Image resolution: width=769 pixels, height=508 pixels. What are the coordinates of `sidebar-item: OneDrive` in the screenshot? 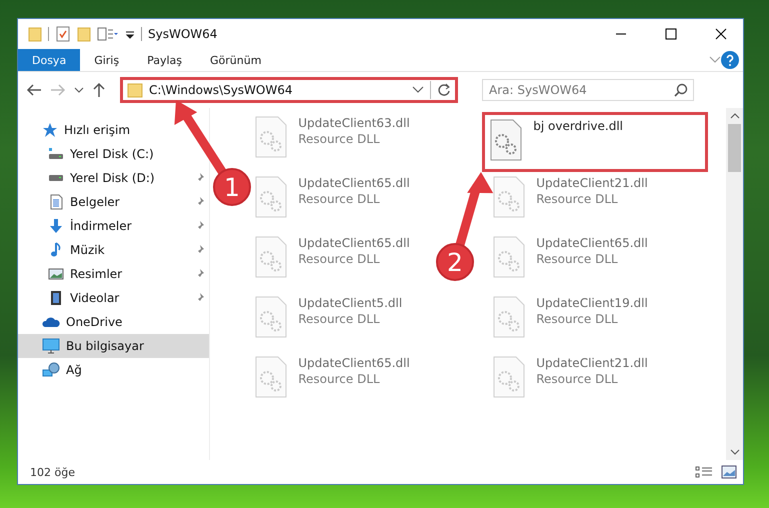 It's located at (72, 322).